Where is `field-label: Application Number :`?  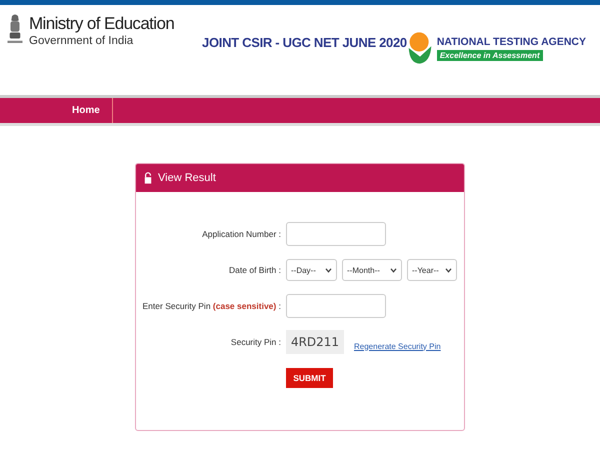
field-label: Application Number : is located at coordinates (241, 234).